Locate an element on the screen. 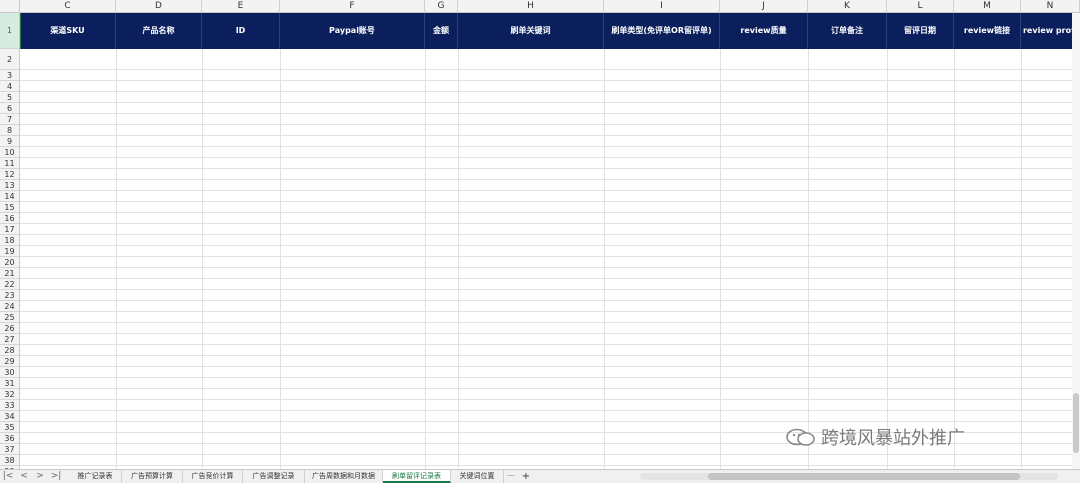 This screenshot has width=1080, height=483. column-header-i: I is located at coordinates (662, 6).